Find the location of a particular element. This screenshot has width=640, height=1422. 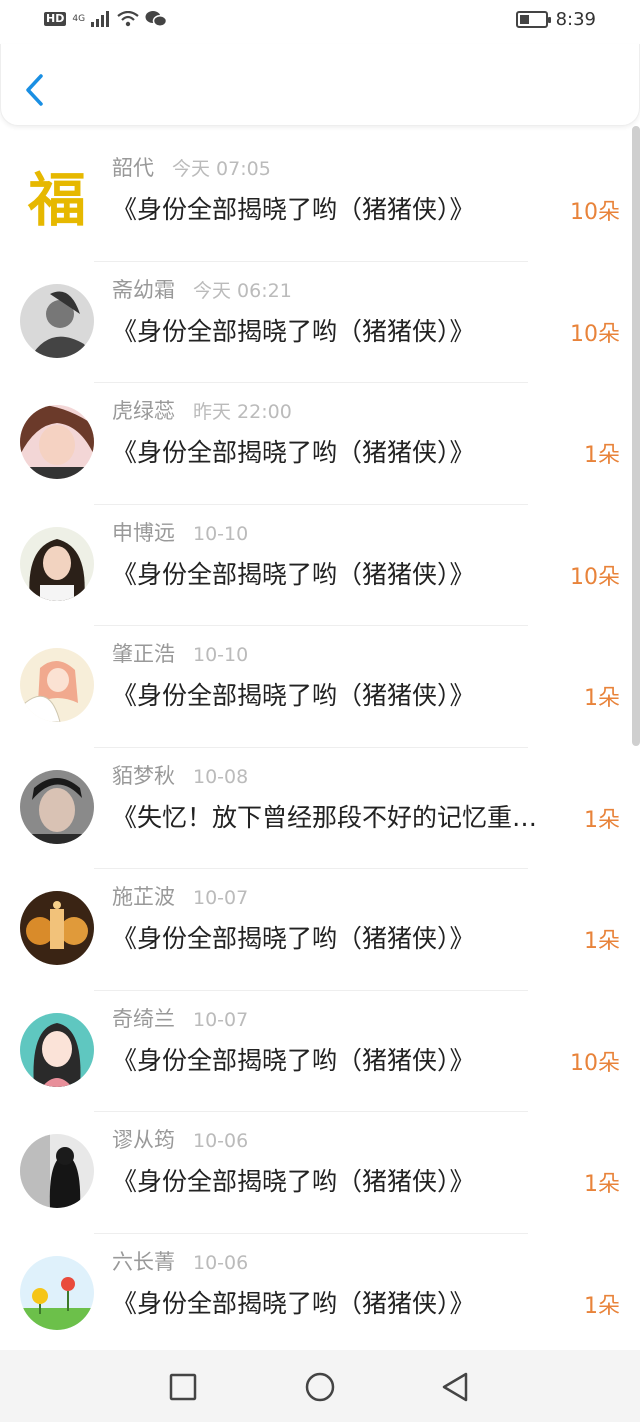

item-time: 10-08 is located at coordinates (221, 776).